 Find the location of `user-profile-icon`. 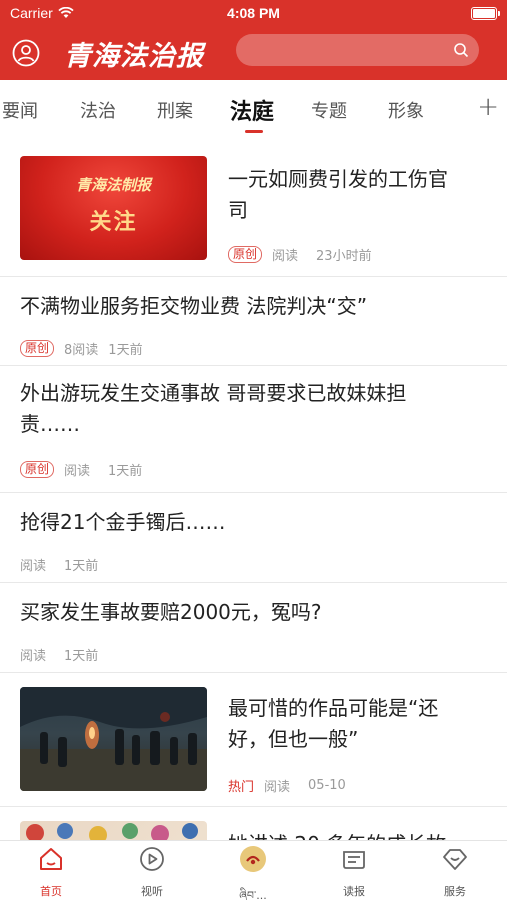

user-profile-icon is located at coordinates (26, 53).